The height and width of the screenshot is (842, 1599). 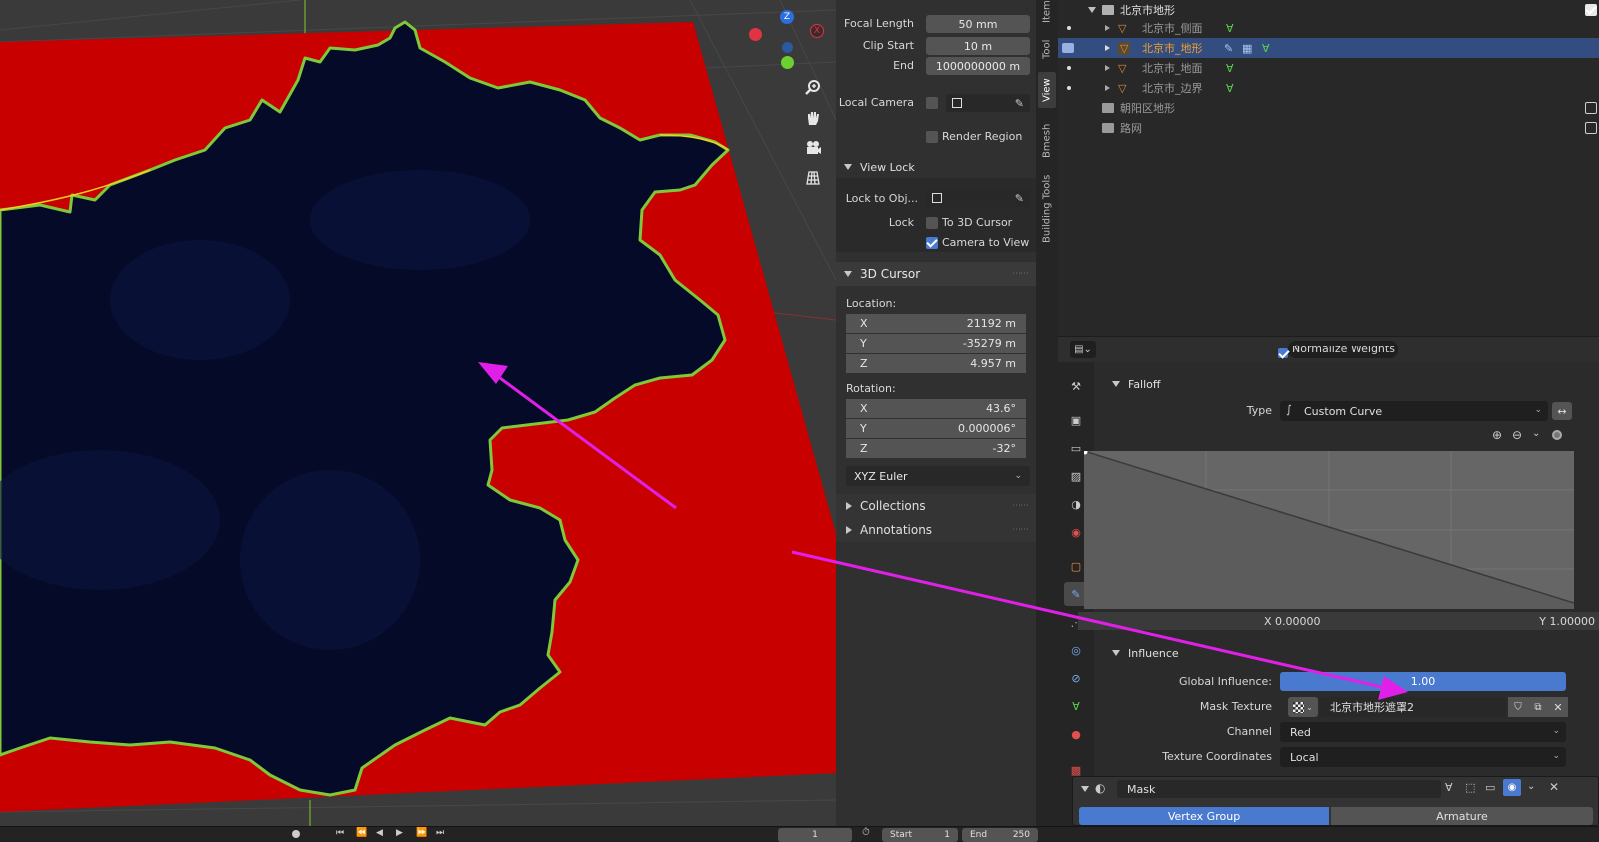 I want to click on zoom-in-icon: ⊕, so click(x=1497, y=435).